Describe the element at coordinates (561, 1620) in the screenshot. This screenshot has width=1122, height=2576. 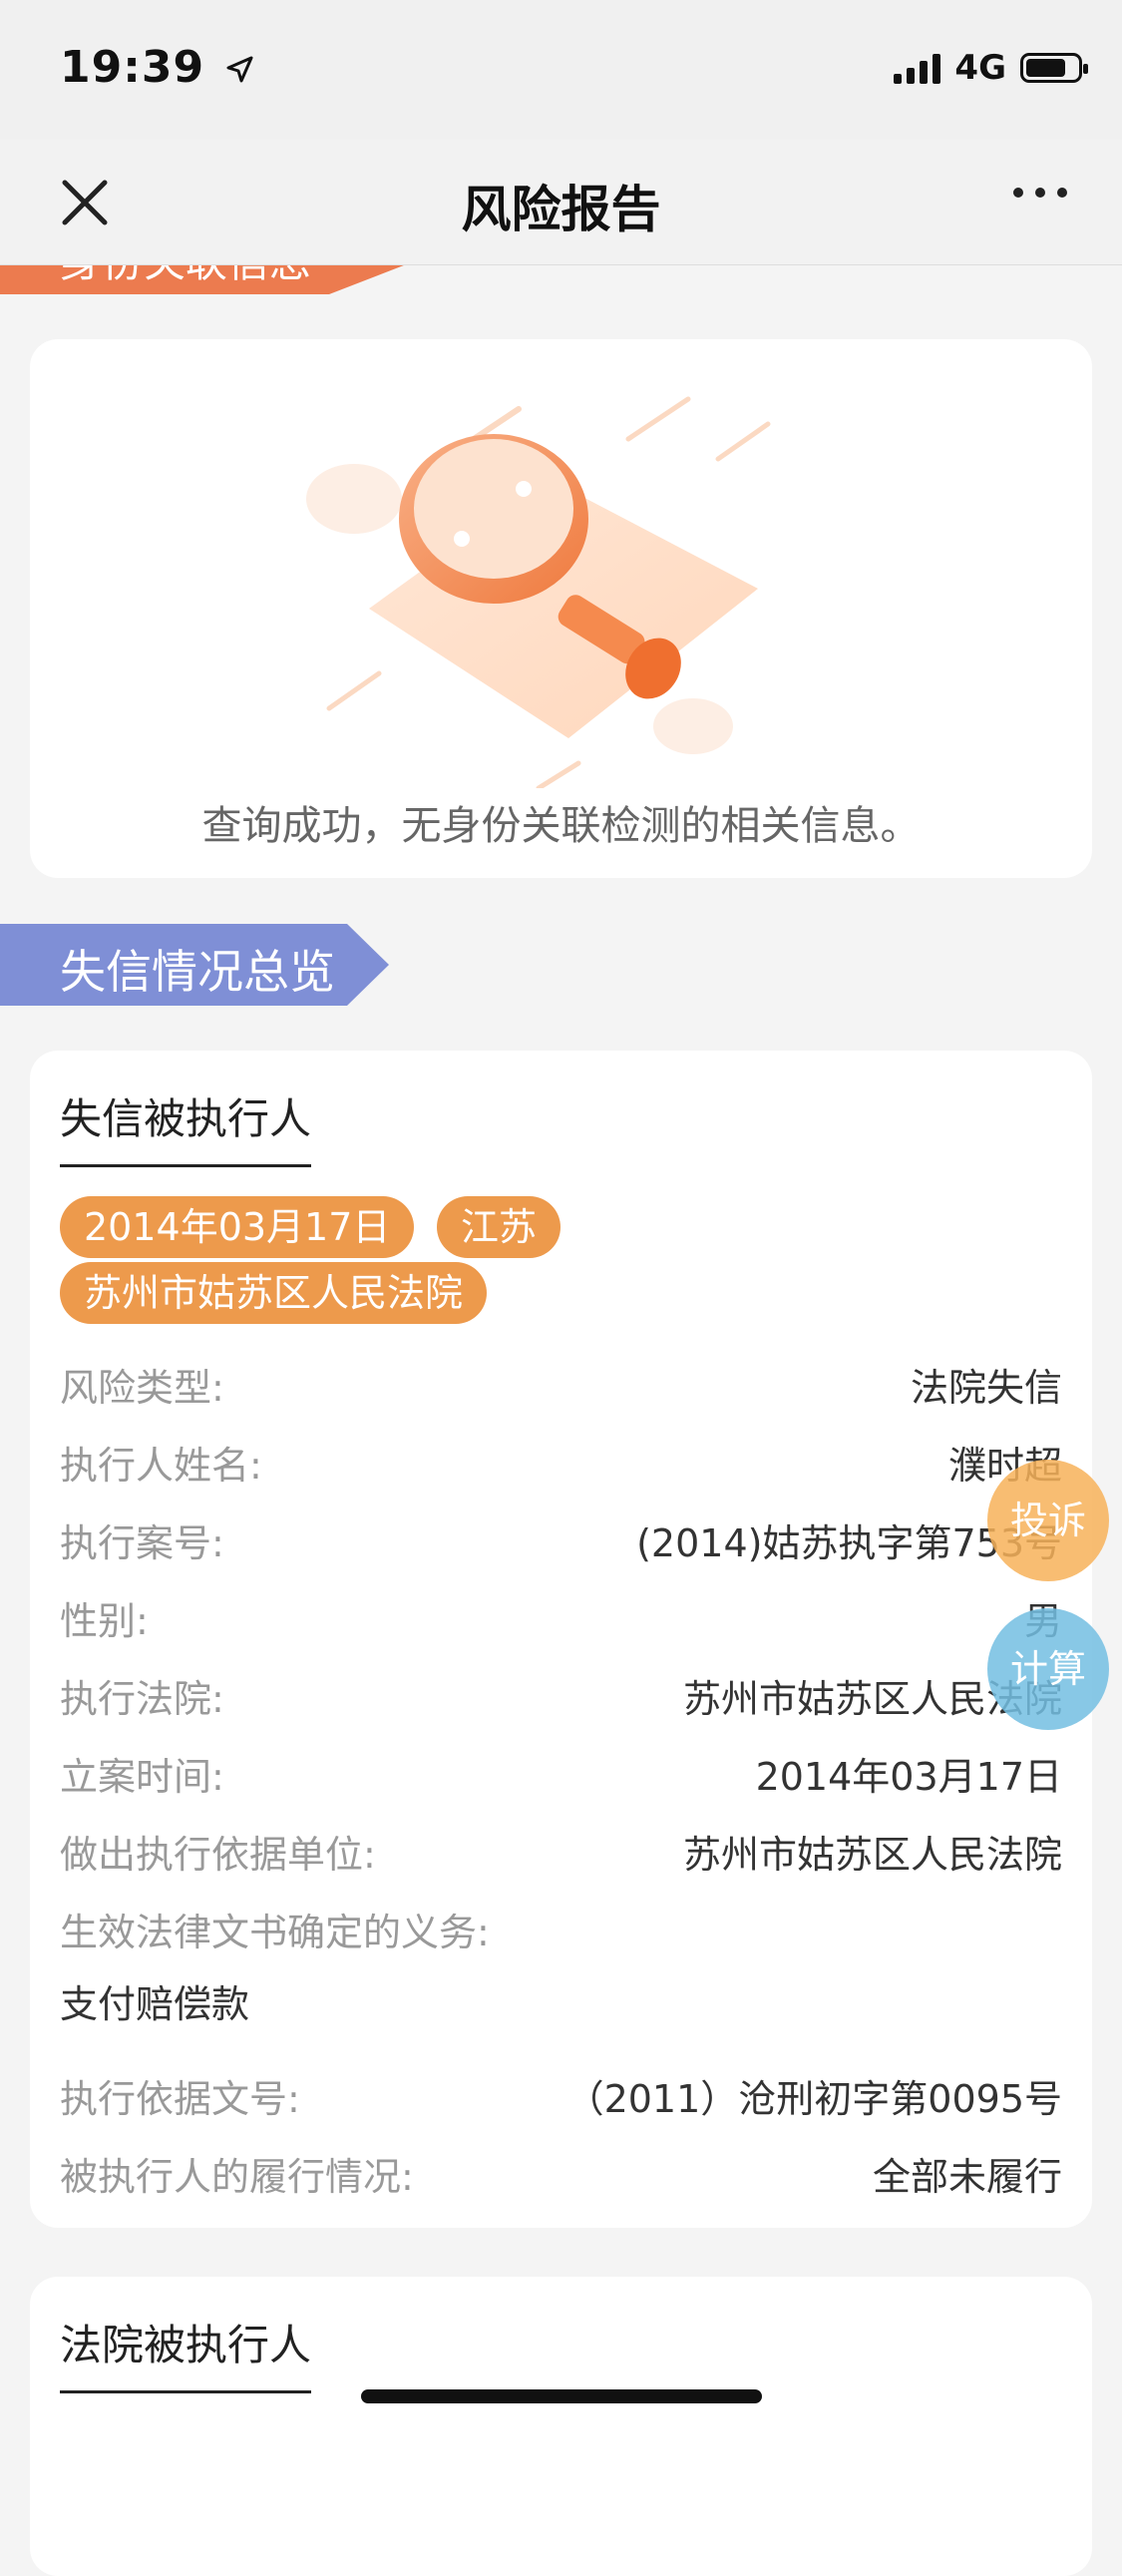
I see `detail-row-gender: 性别: 男` at that location.